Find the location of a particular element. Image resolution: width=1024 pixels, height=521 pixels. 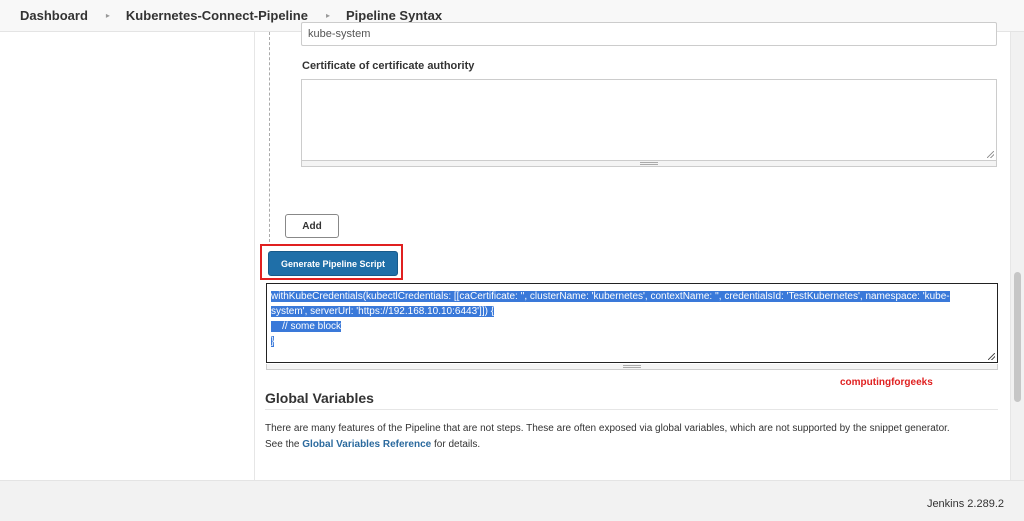

global-variables-reference-link: Global Variables Reference is located at coordinates (366, 444).